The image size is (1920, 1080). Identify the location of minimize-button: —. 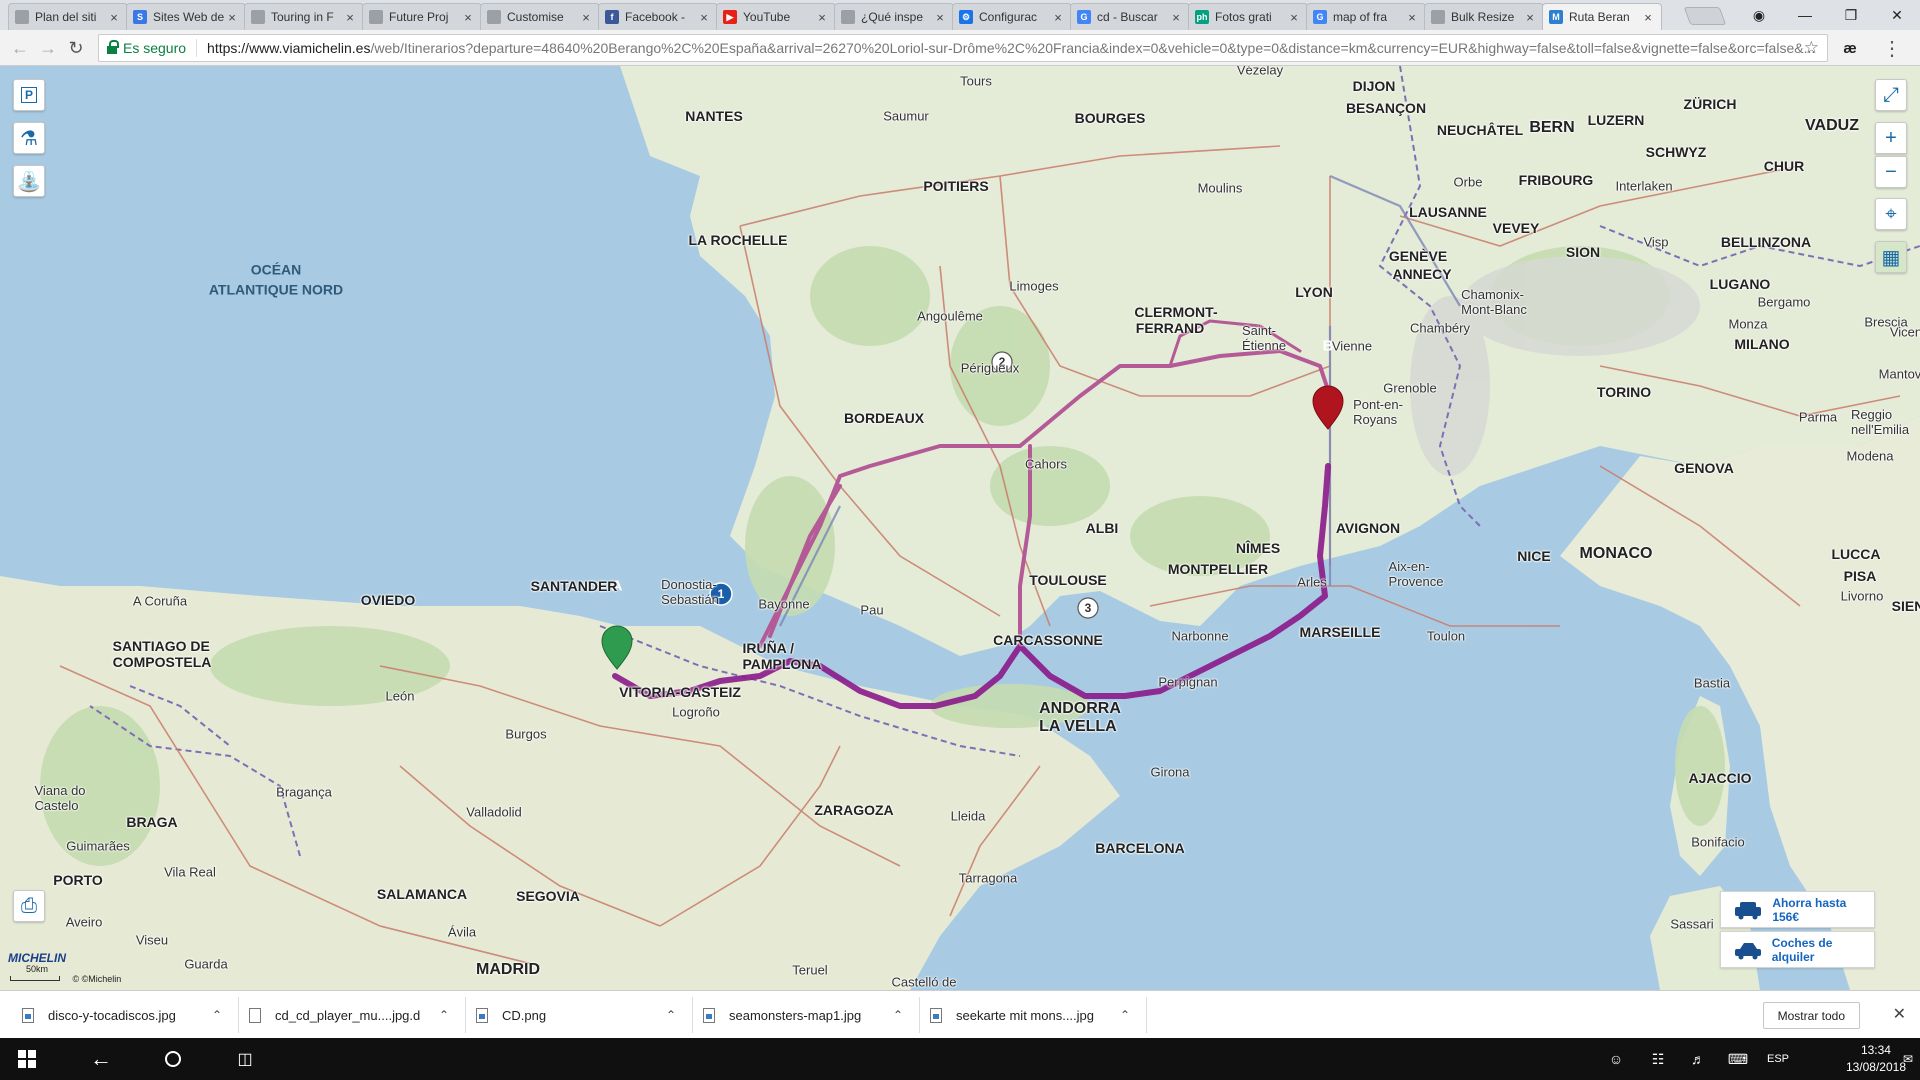
(1805, 15).